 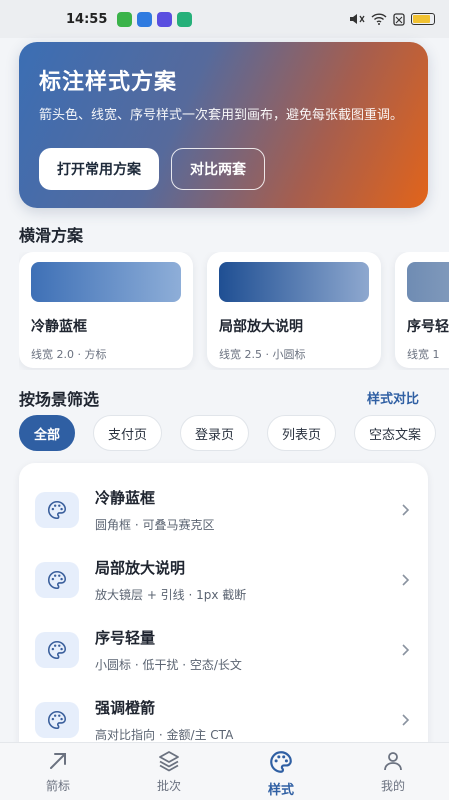 I want to click on scheme-card-subtitle: 线宽 2.5 · 小圆标, so click(x=262, y=354).